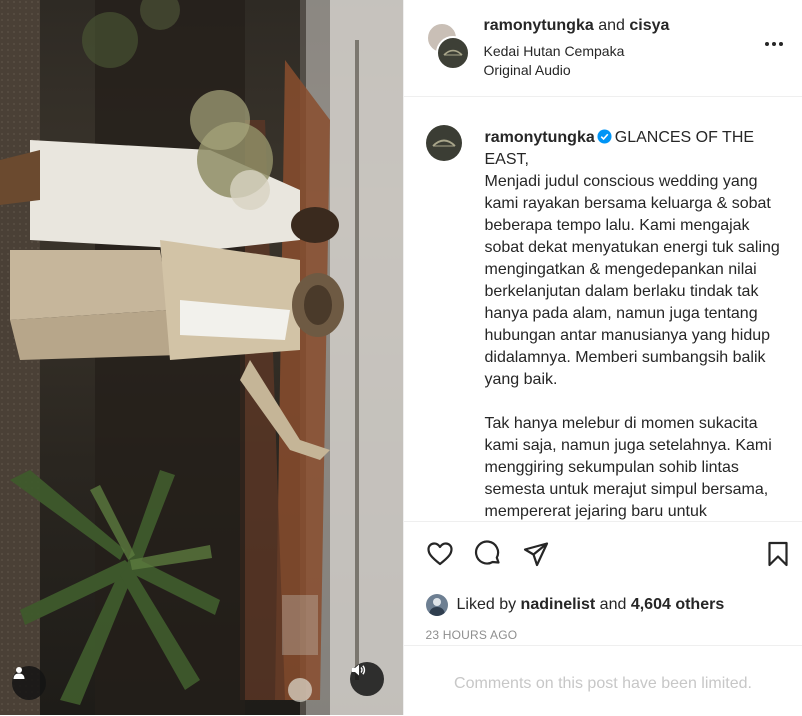 Image resolution: width=802 pixels, height=716 pixels. Describe the element at coordinates (603, 684) in the screenshot. I see `comments-limited-text: Comments on this post have been limited.` at that location.